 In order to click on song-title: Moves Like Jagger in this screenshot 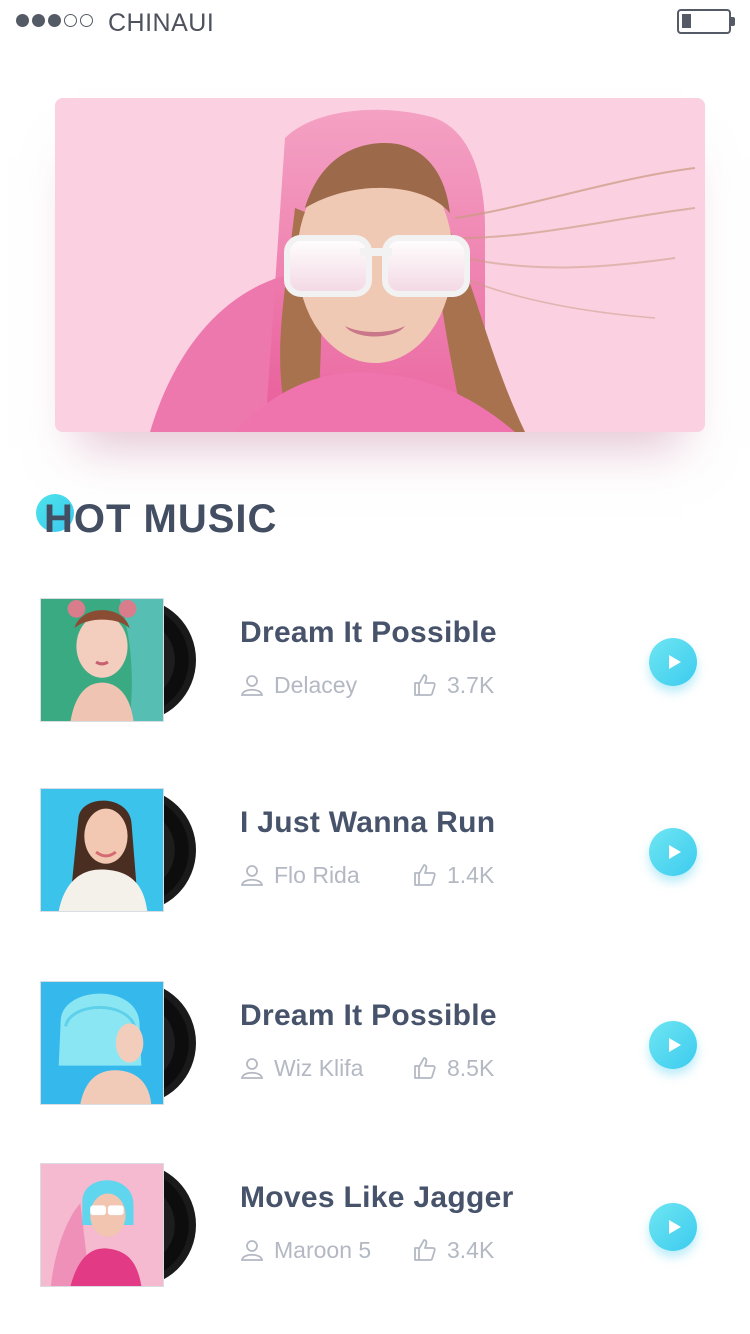, I will do `click(377, 1197)`.